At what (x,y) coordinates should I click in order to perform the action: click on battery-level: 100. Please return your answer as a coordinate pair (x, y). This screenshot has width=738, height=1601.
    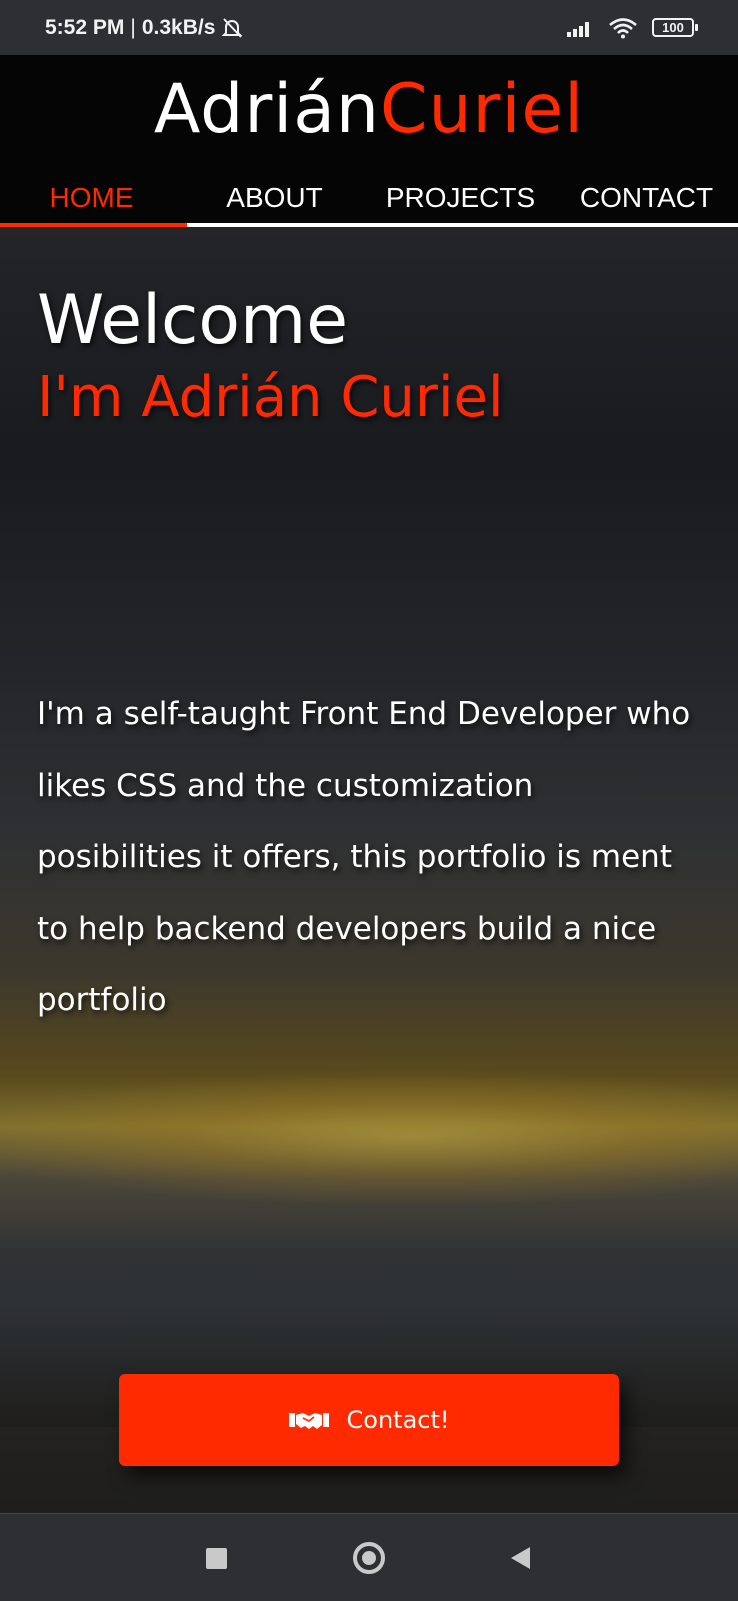
    Looking at the image, I should click on (673, 27).